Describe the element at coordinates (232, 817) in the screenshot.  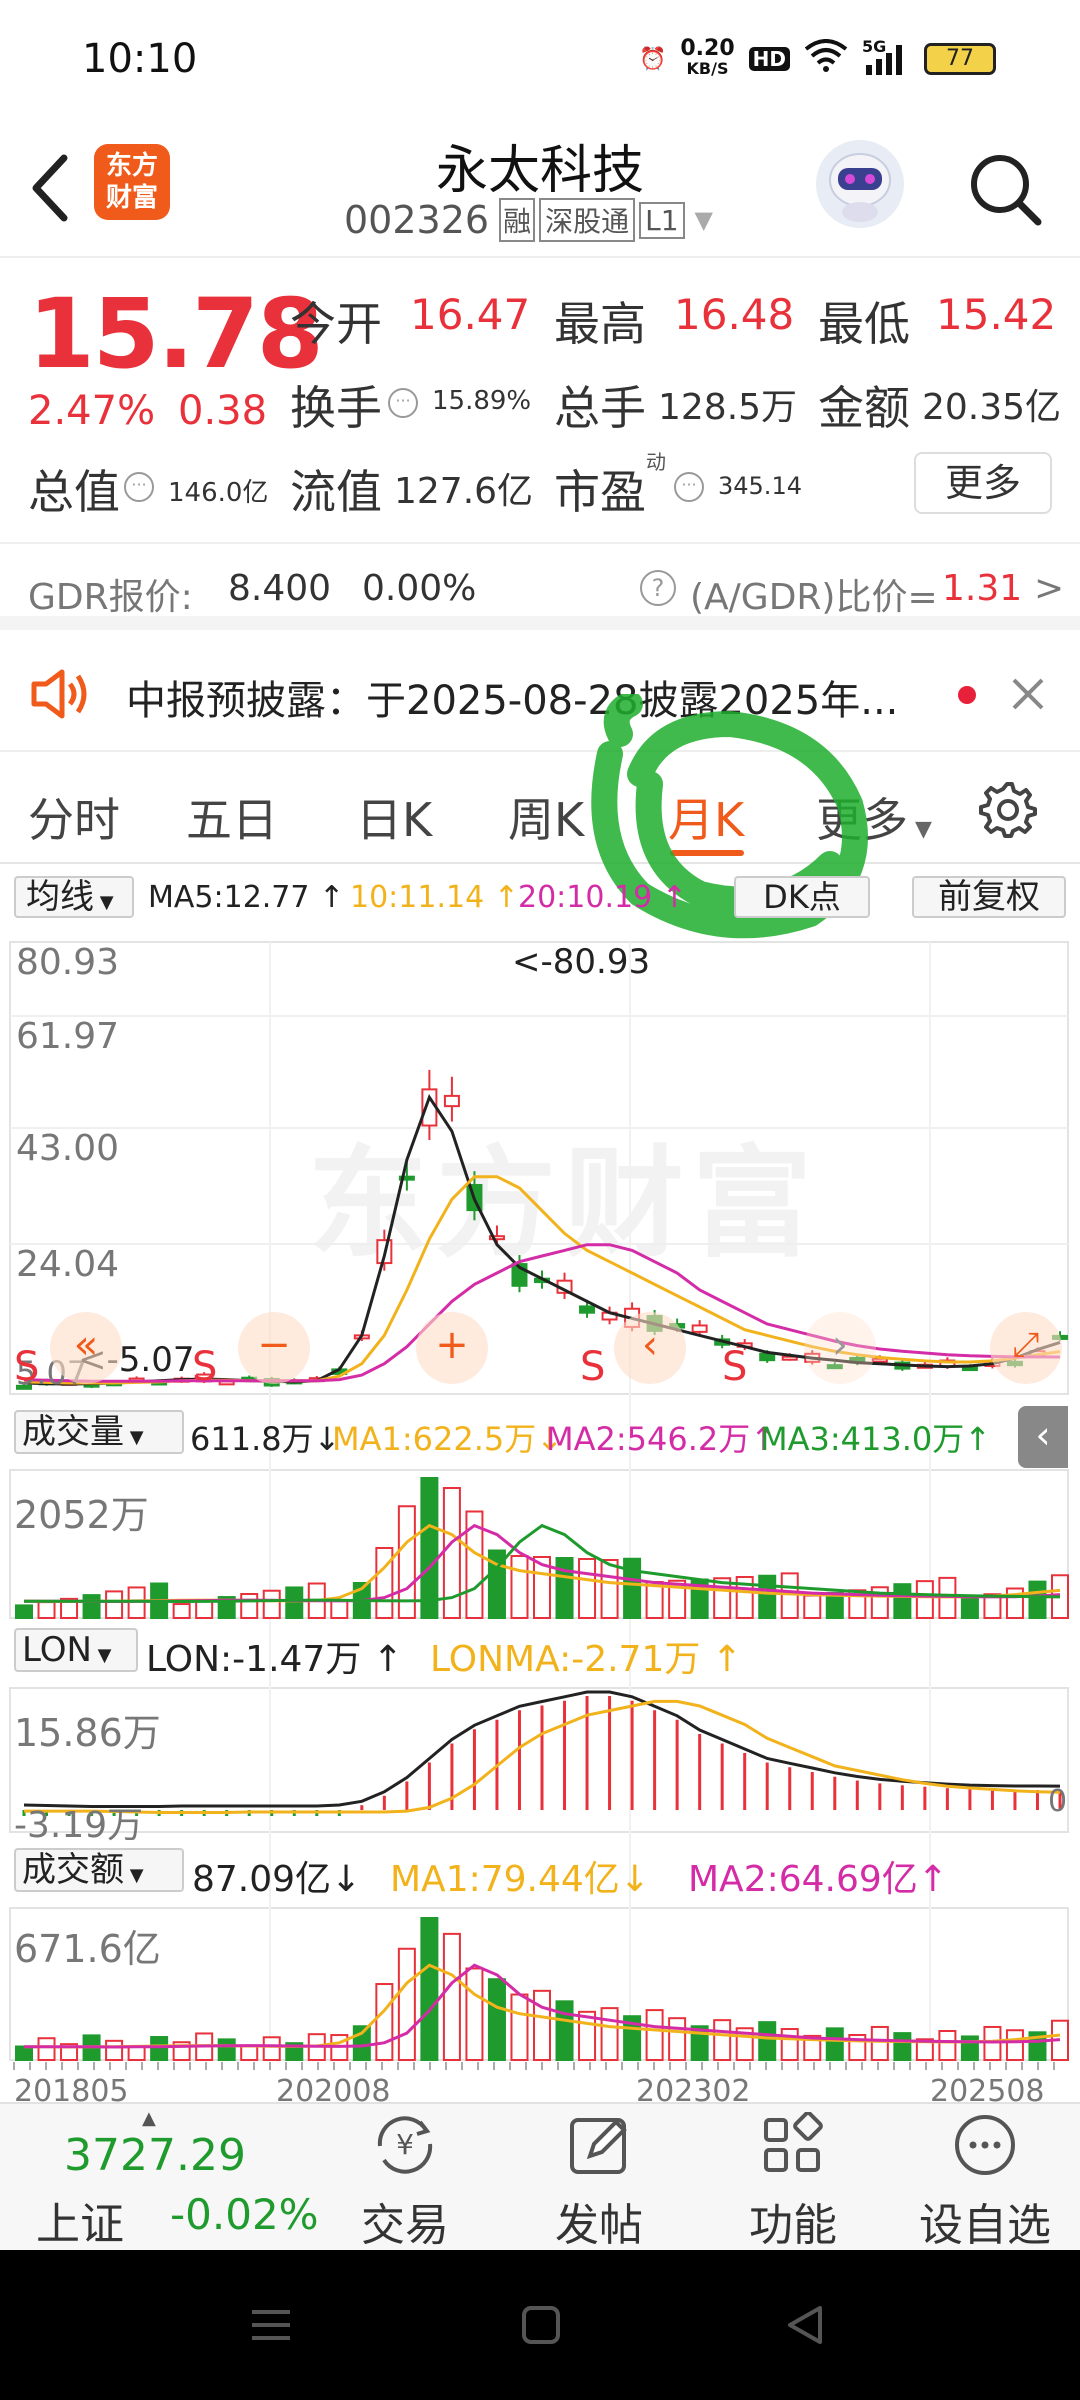
I see `tab-5day: 五日` at that location.